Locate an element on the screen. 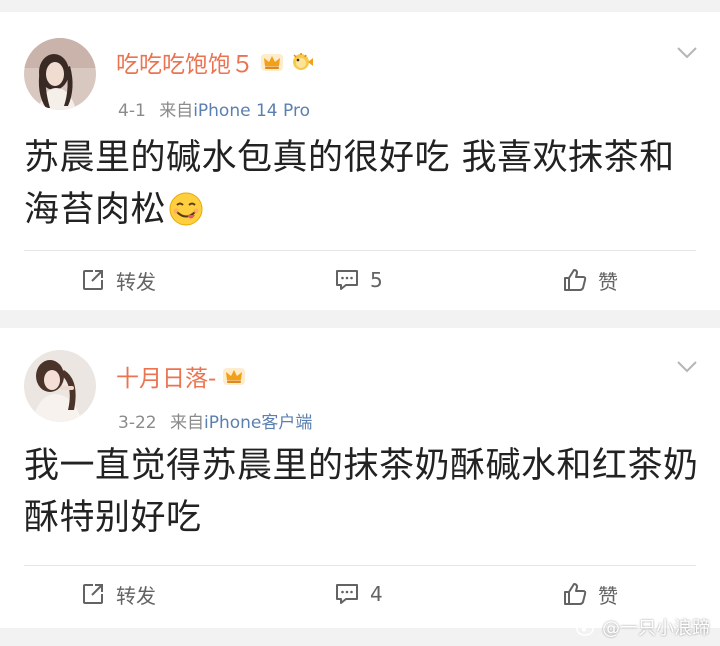 Image resolution: width=720 pixels, height=646 pixels. username-text: 十月日落- is located at coordinates (166, 379).